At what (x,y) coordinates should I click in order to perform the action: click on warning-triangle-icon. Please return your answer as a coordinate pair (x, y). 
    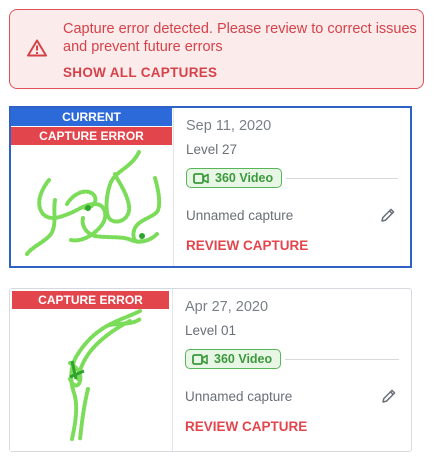
    Looking at the image, I should click on (37, 48).